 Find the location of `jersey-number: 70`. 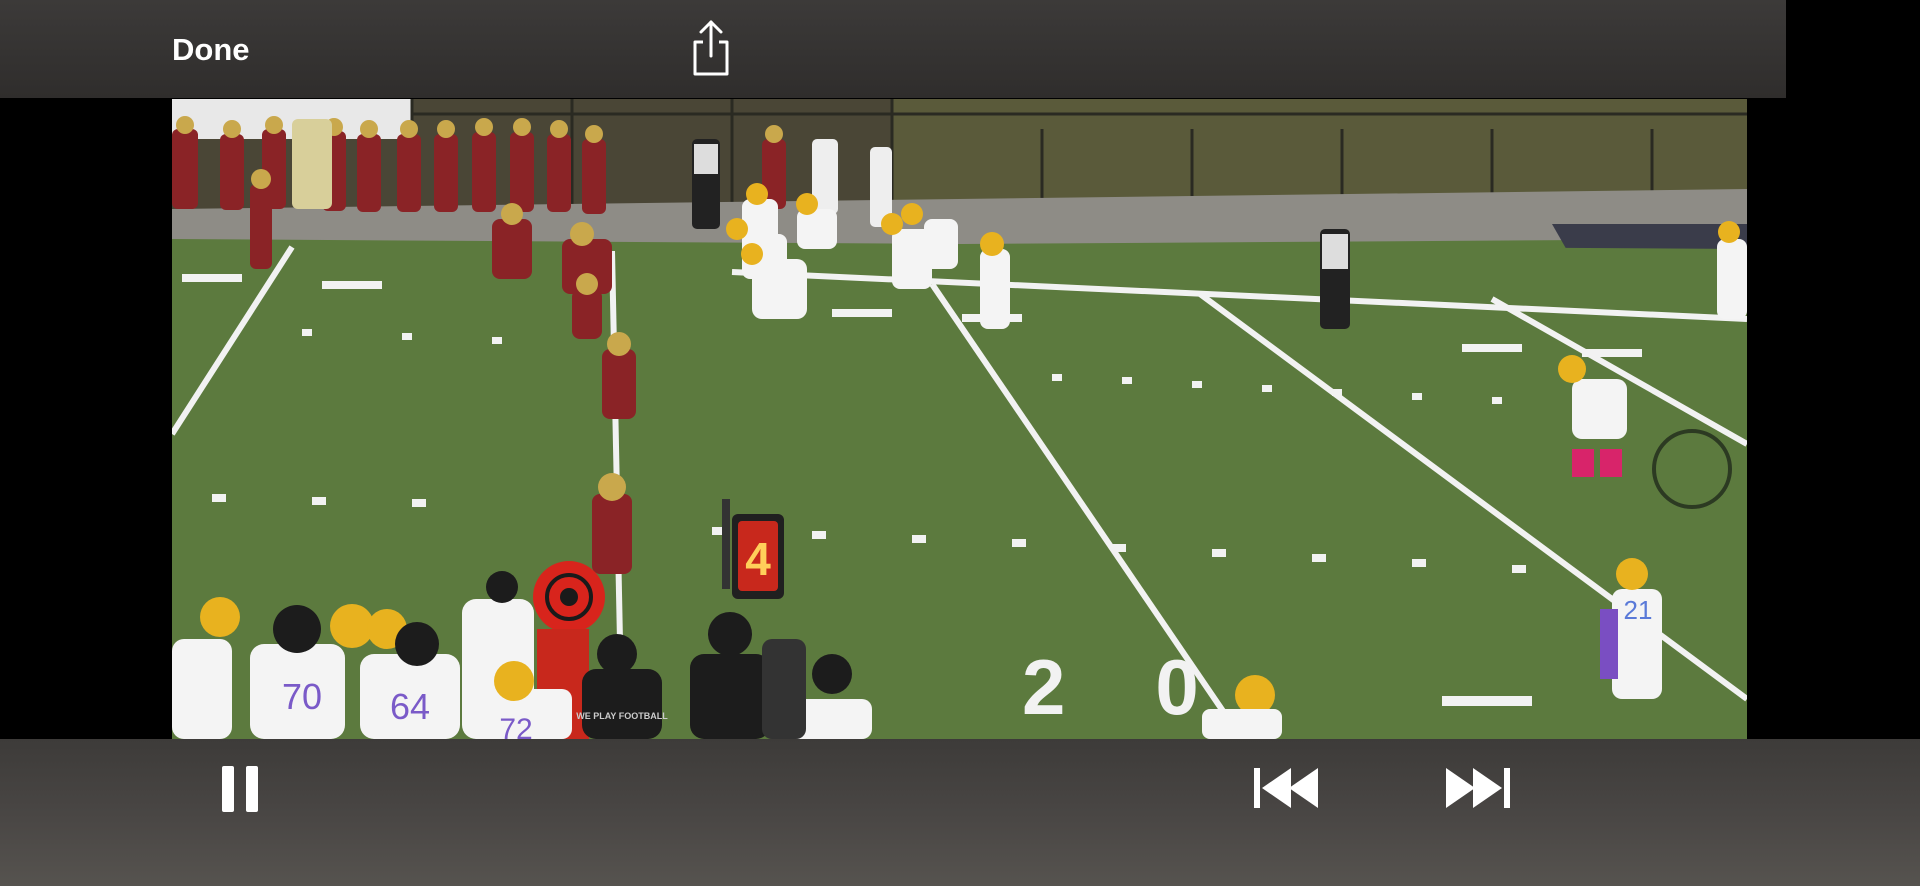

jersey-number: 70 is located at coordinates (302, 696).